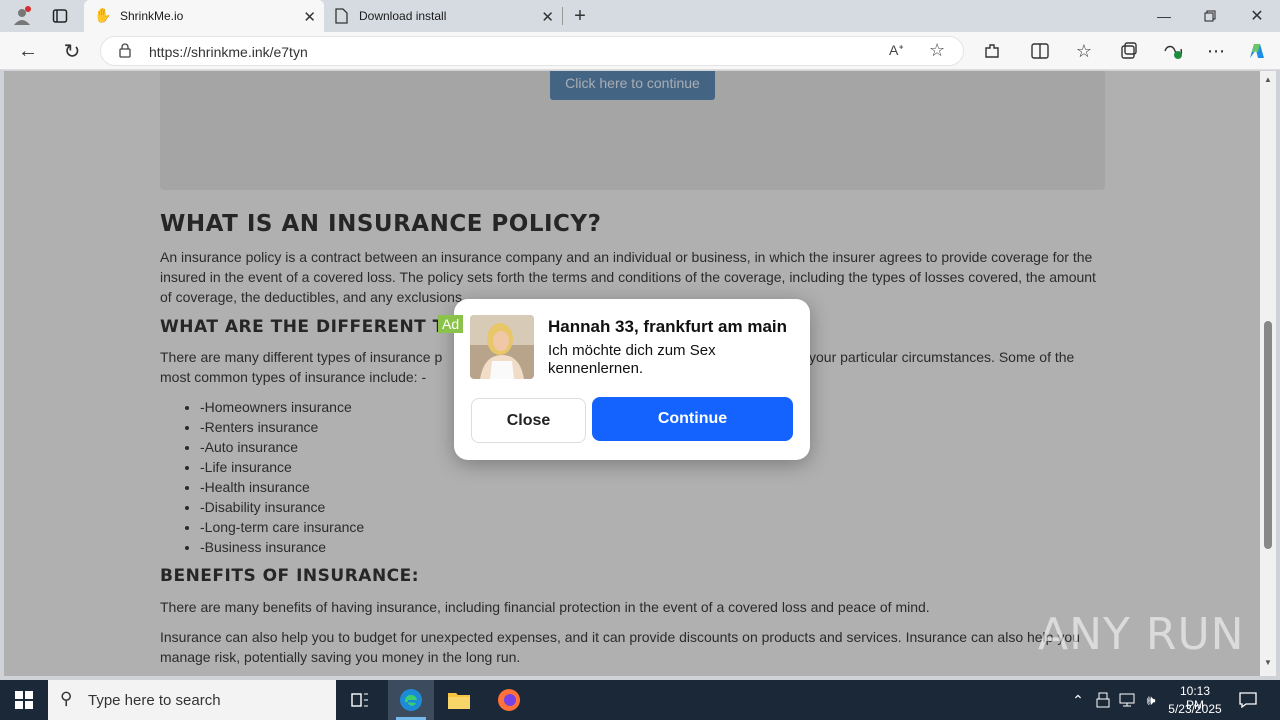 The height and width of the screenshot is (720, 1280). I want to click on volume-icon: 🕪, so click(1151, 700).